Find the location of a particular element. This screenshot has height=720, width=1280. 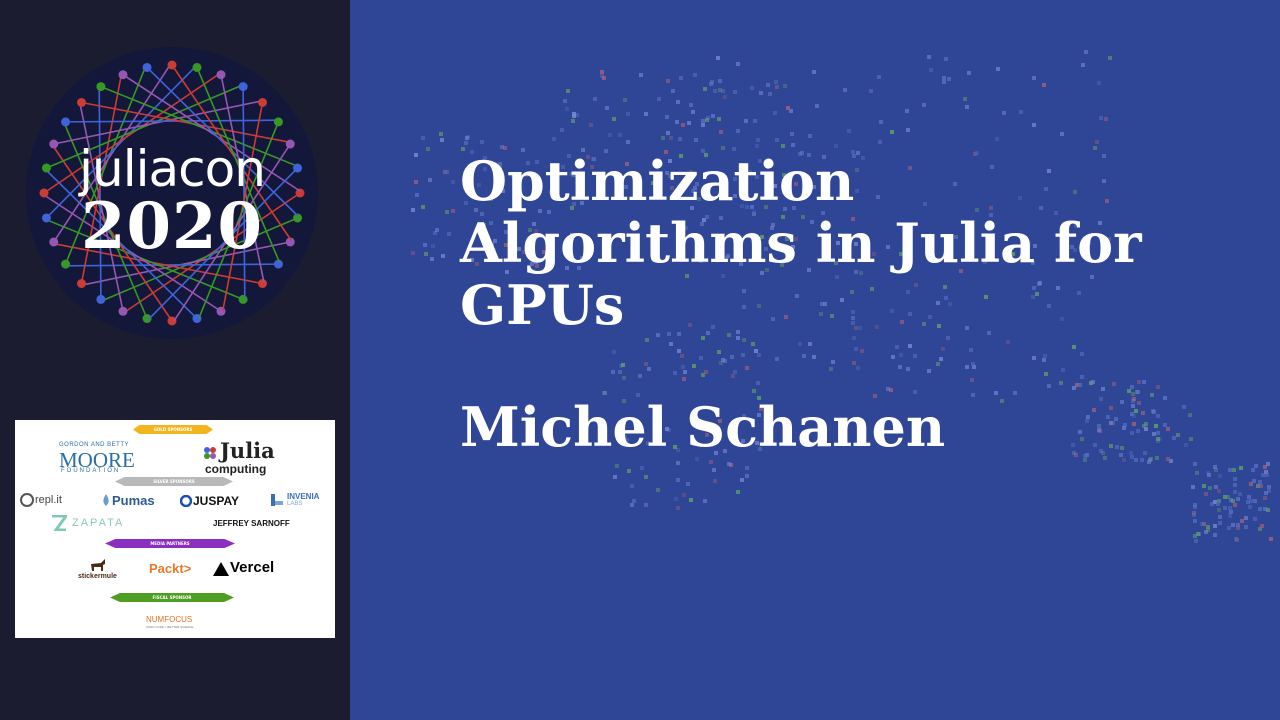

zapata-icon is located at coordinates (59, 523).